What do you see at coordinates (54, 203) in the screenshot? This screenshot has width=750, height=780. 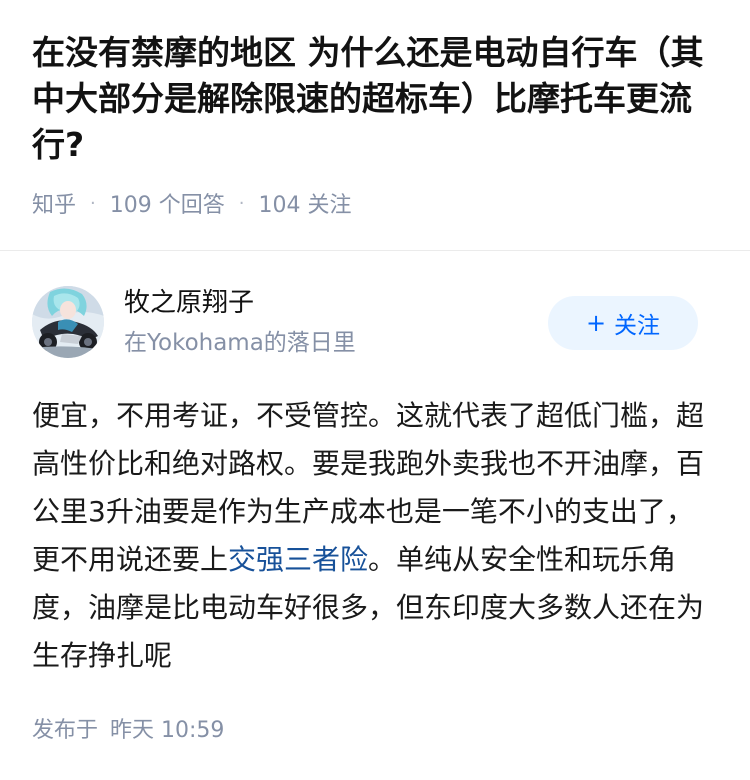 I see `source-label: 知乎` at bounding box center [54, 203].